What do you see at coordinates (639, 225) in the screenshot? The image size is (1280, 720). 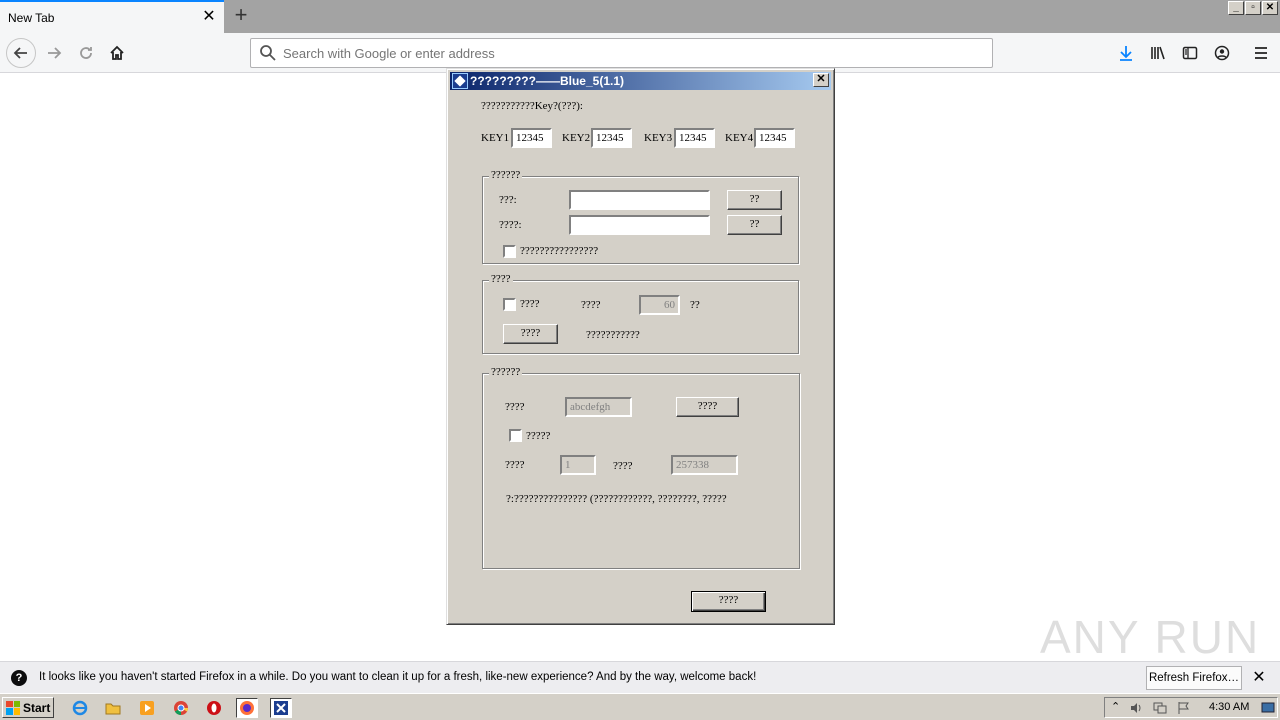 I see `group1-row2-input` at bounding box center [639, 225].